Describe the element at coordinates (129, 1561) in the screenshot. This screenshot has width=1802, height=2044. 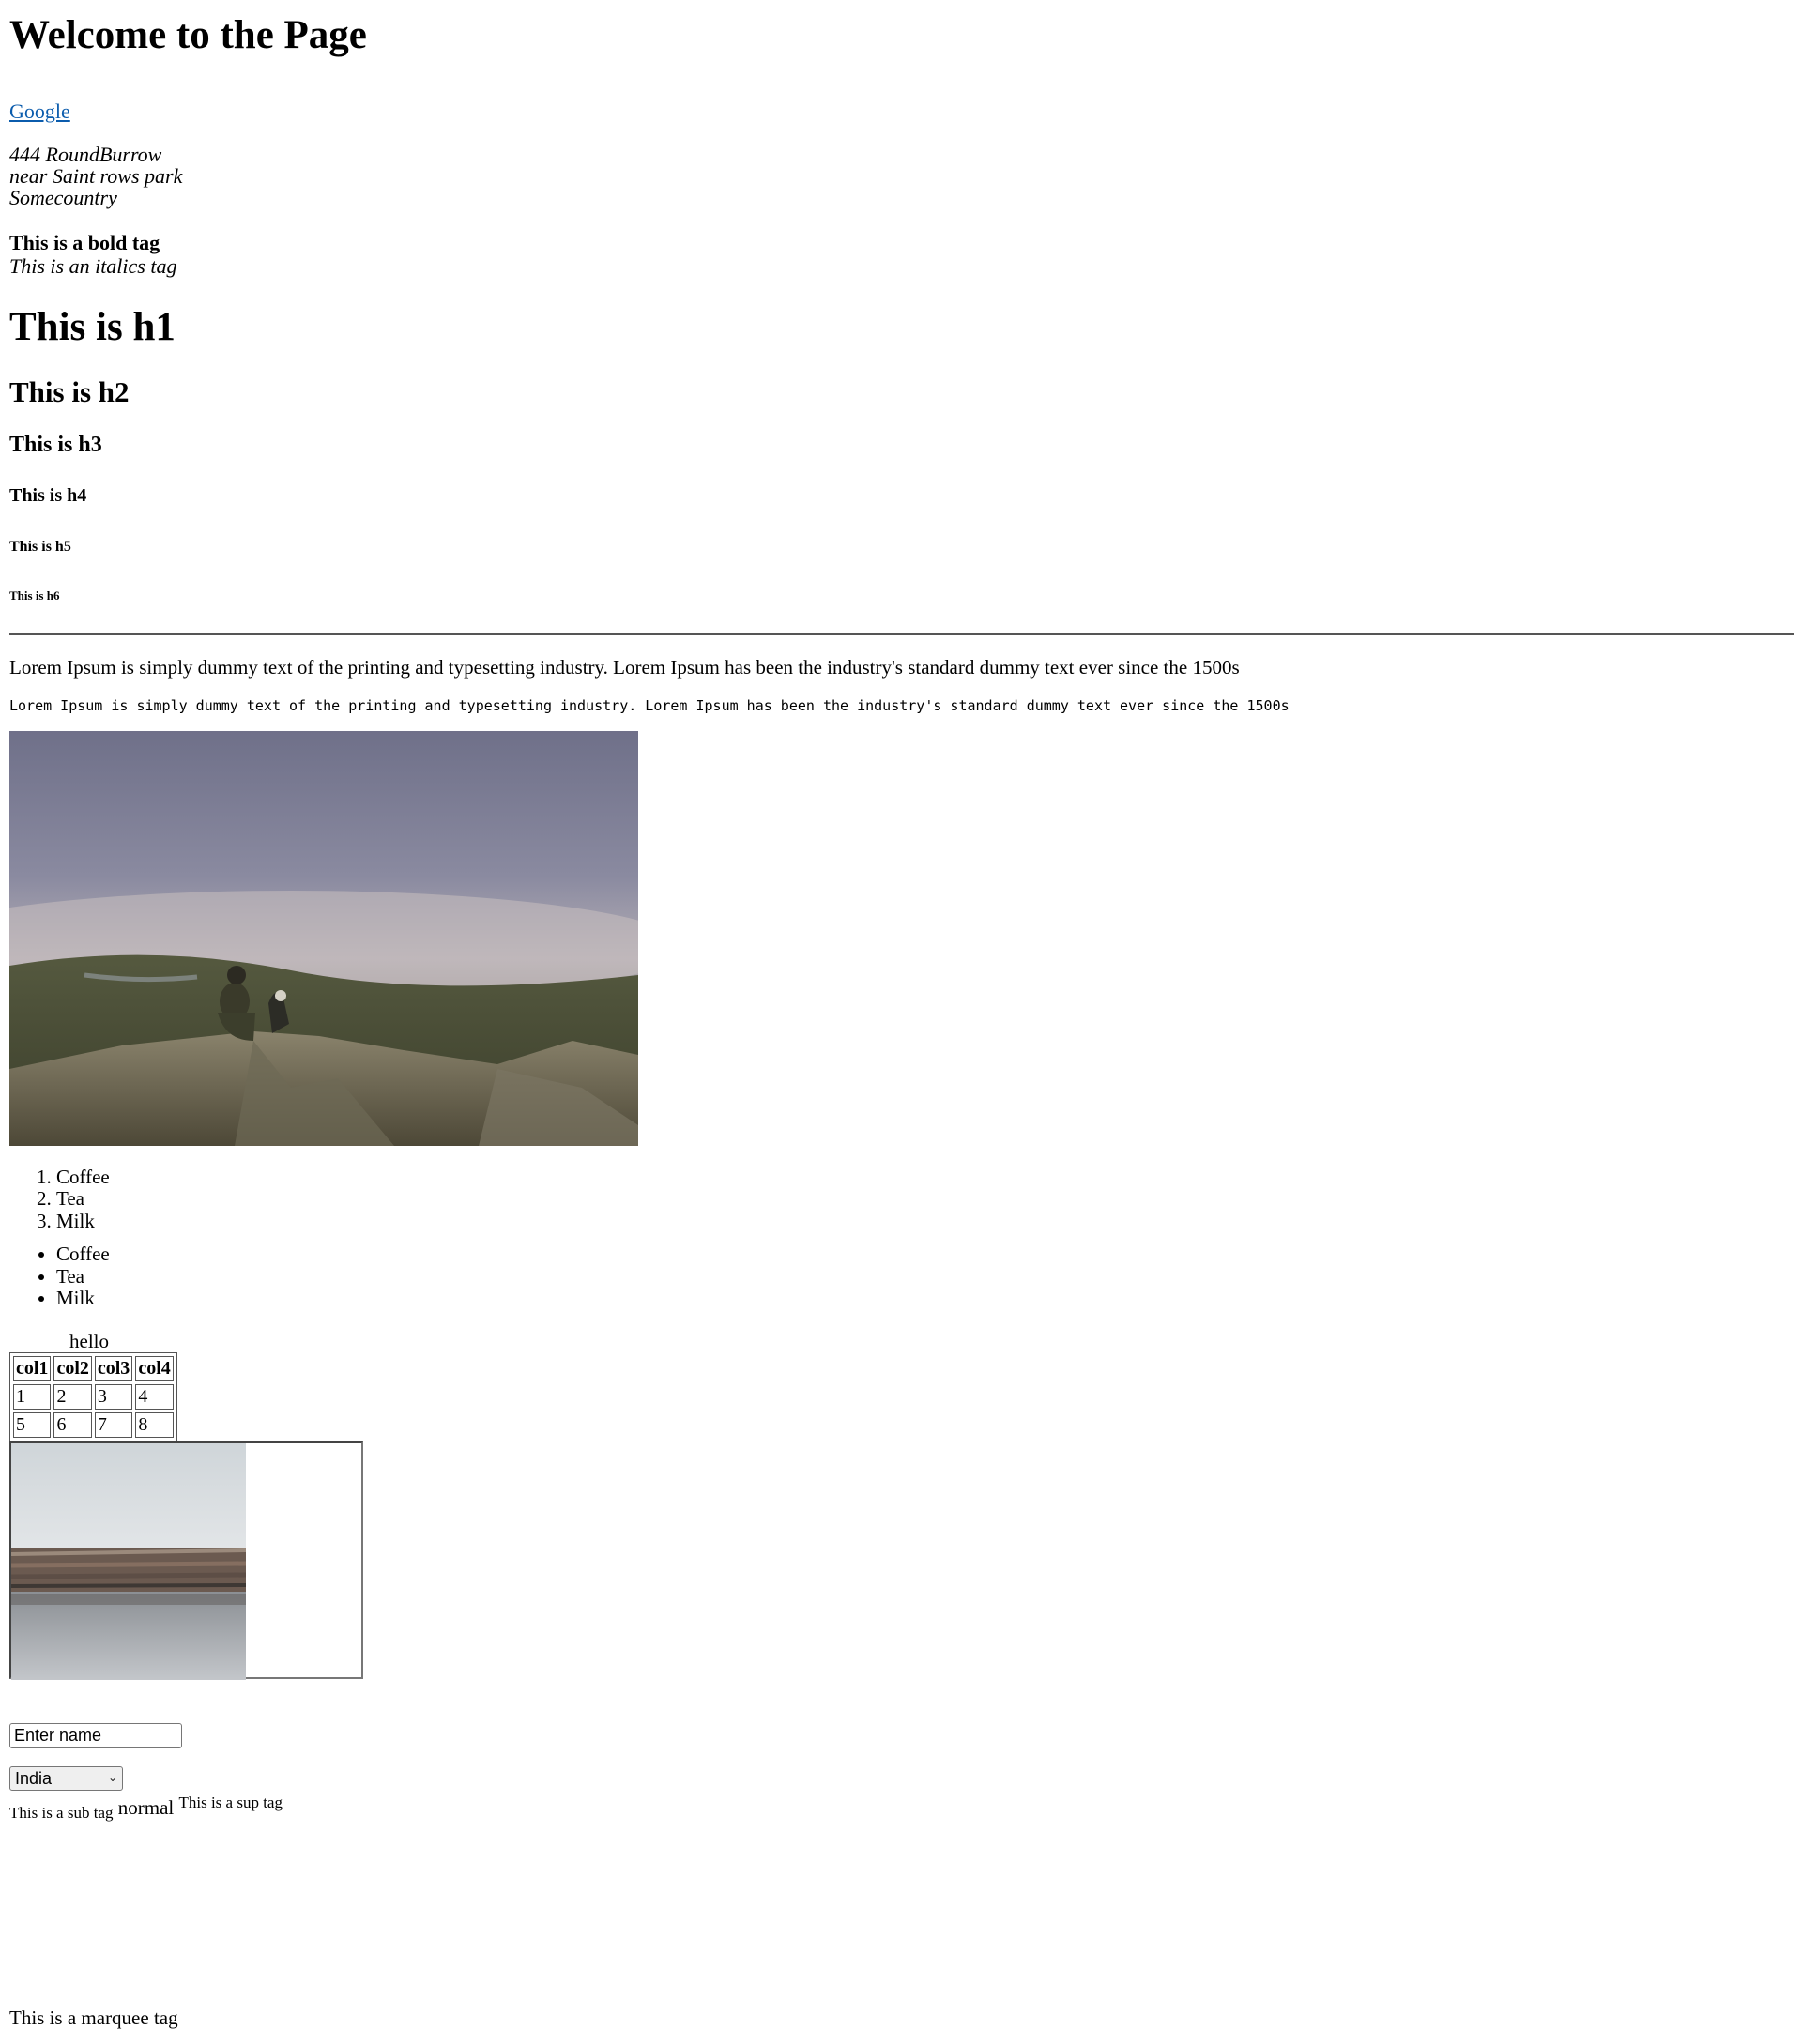
I see `rocky-shore-photo` at that location.